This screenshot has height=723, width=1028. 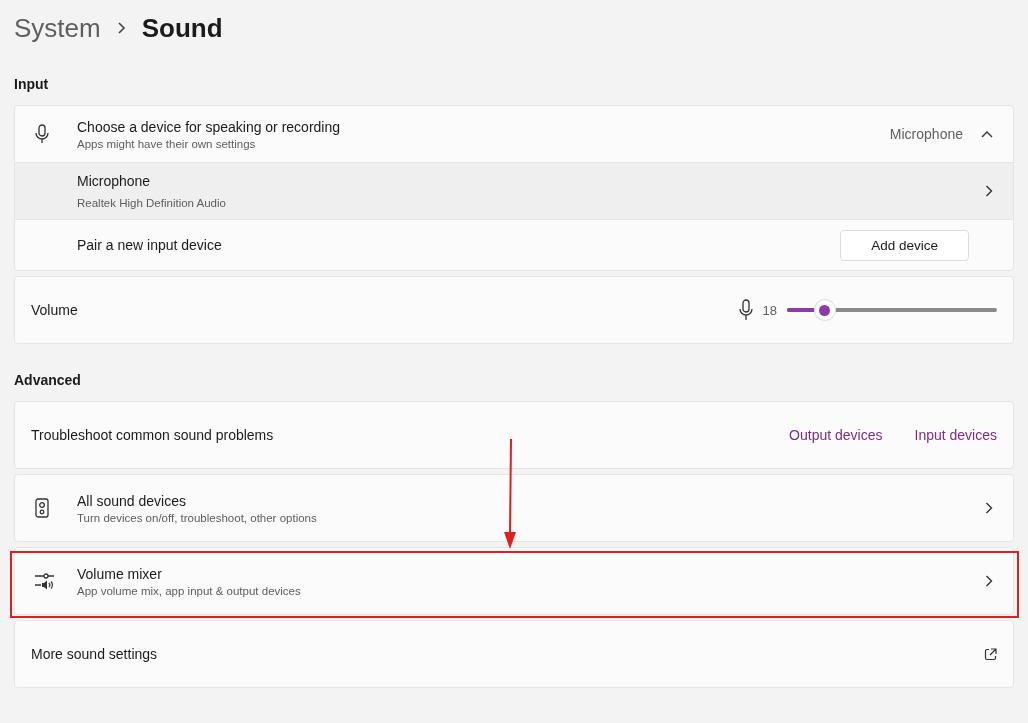 What do you see at coordinates (57, 28) in the screenshot?
I see `breadcrumb-parent: System` at bounding box center [57, 28].